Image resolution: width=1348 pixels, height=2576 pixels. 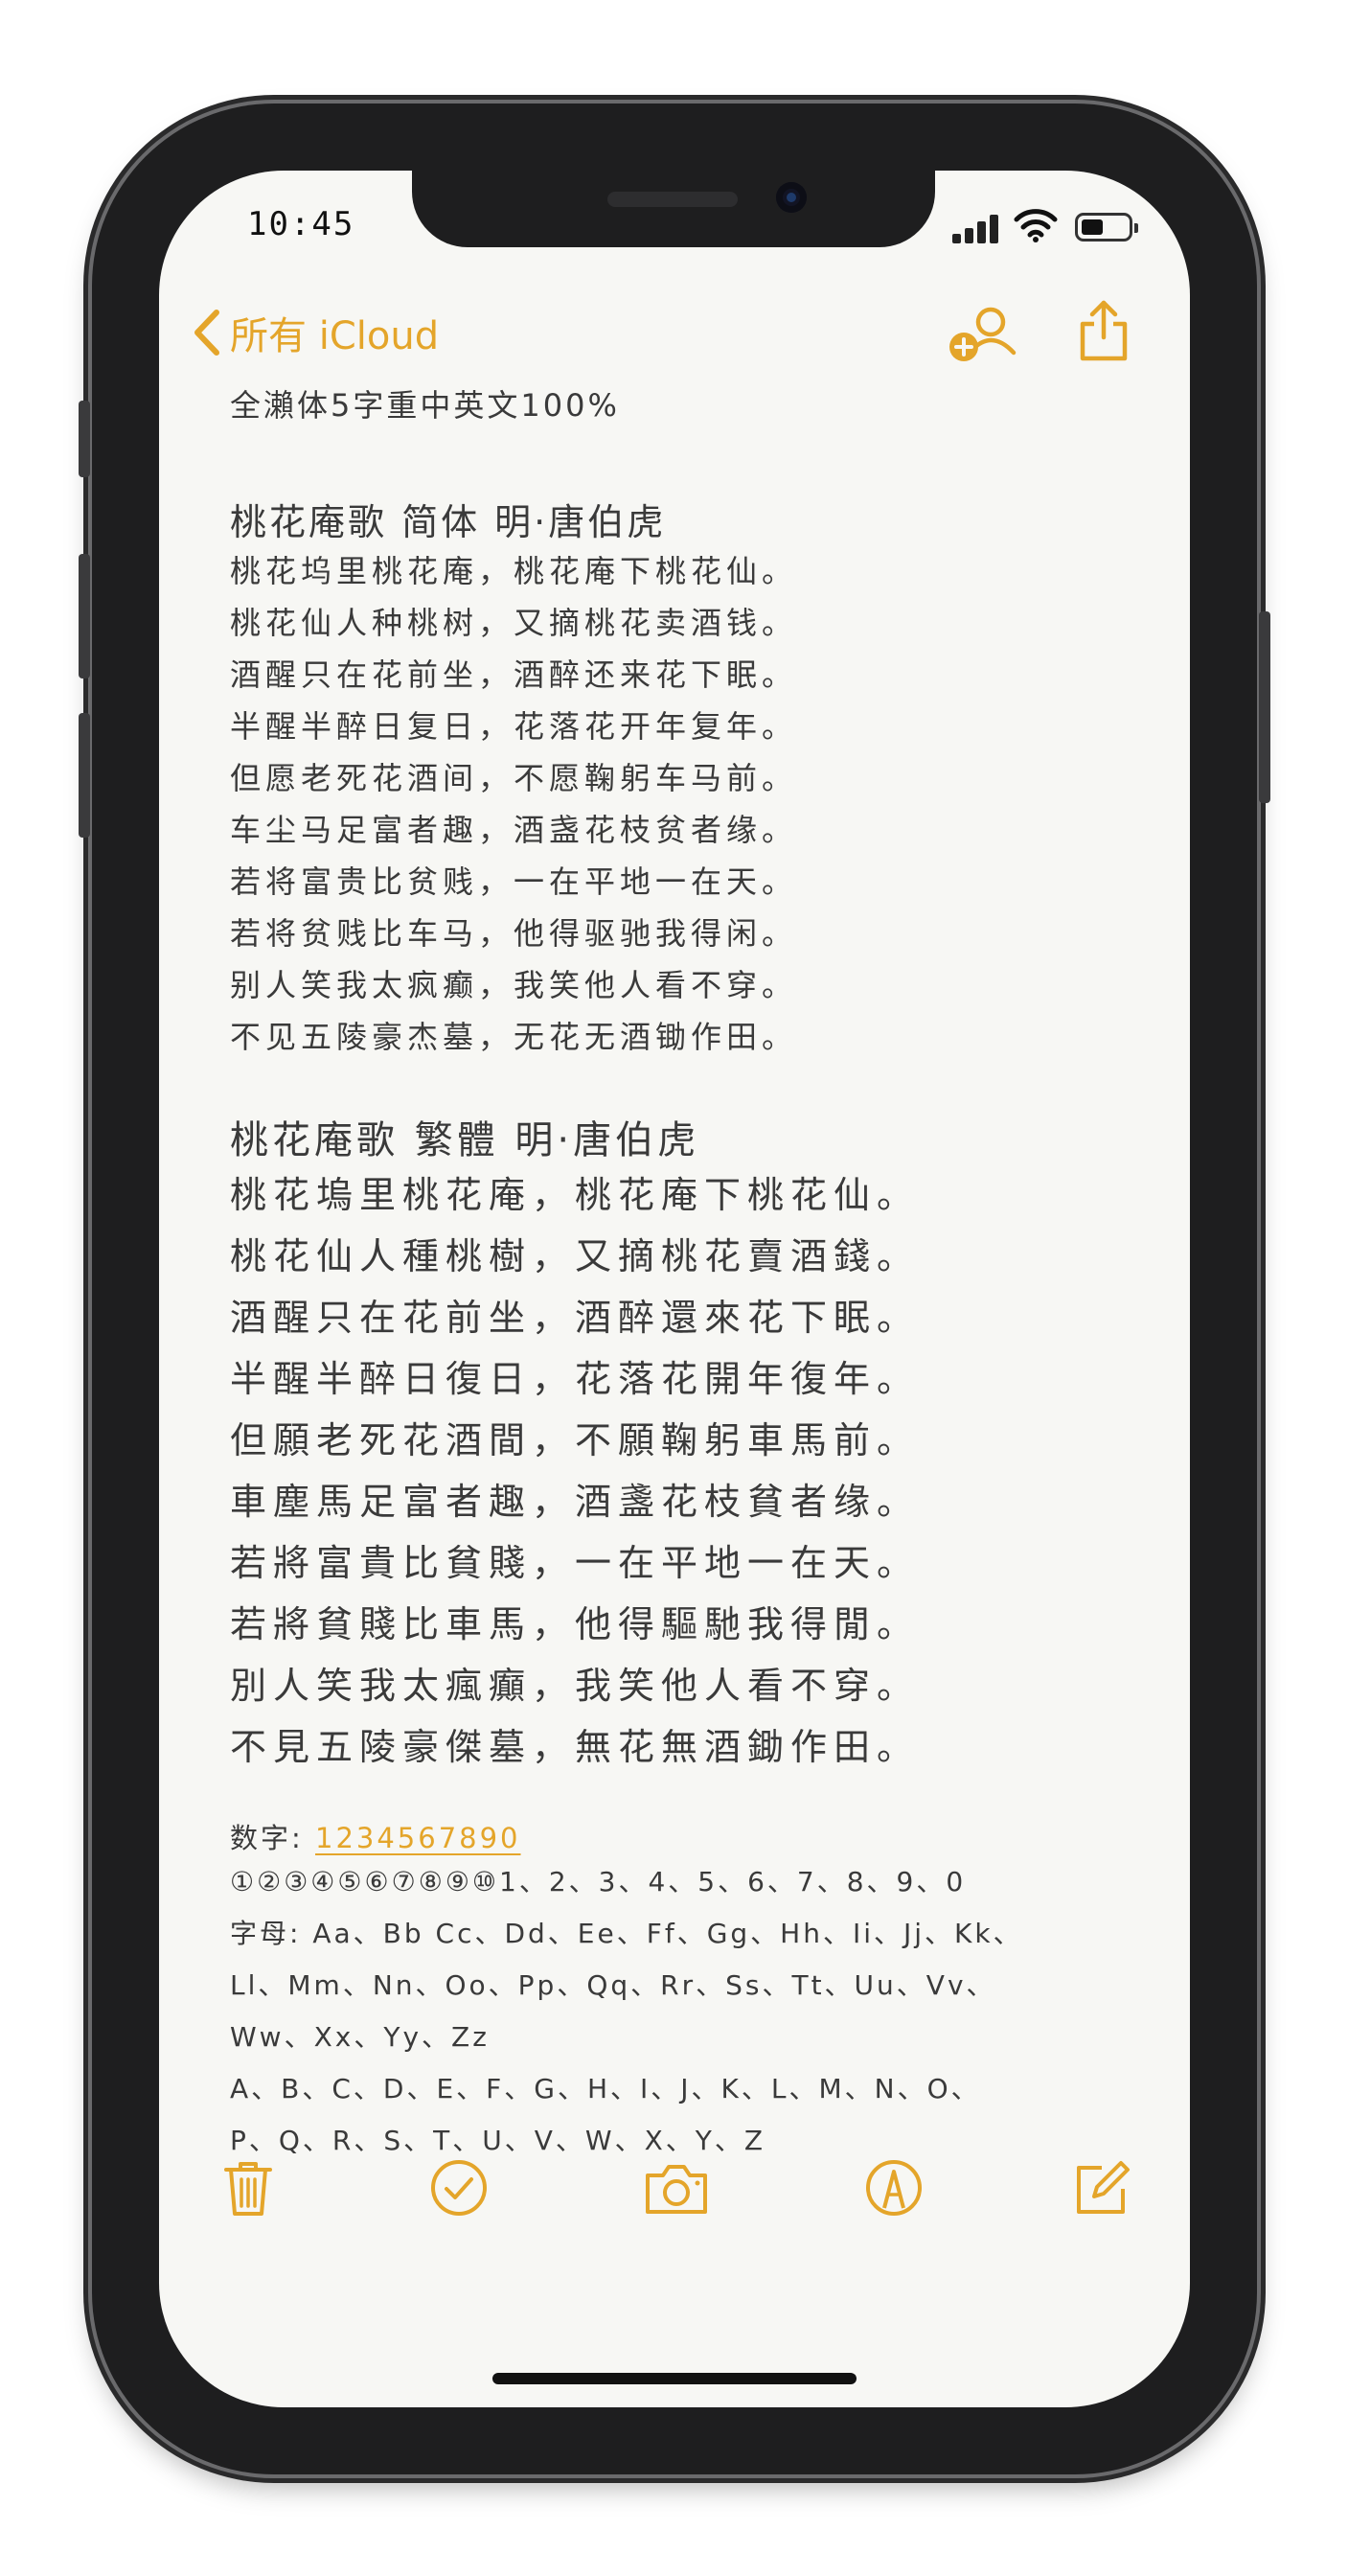 I want to click on bottom-toolbar, so click(x=675, y=2193).